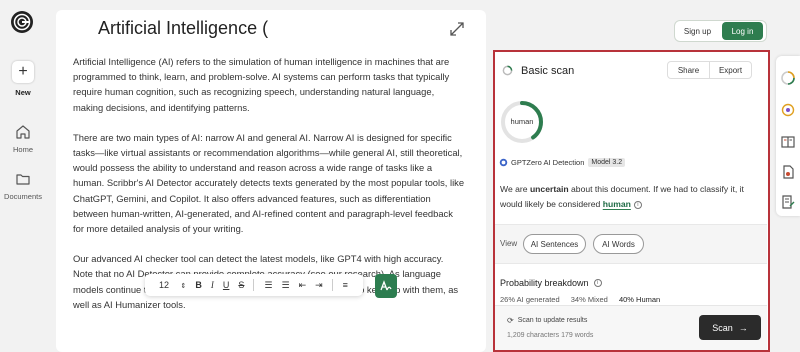  Describe the element at coordinates (198, 285) in the screenshot. I see `bold-icon: B` at that location.